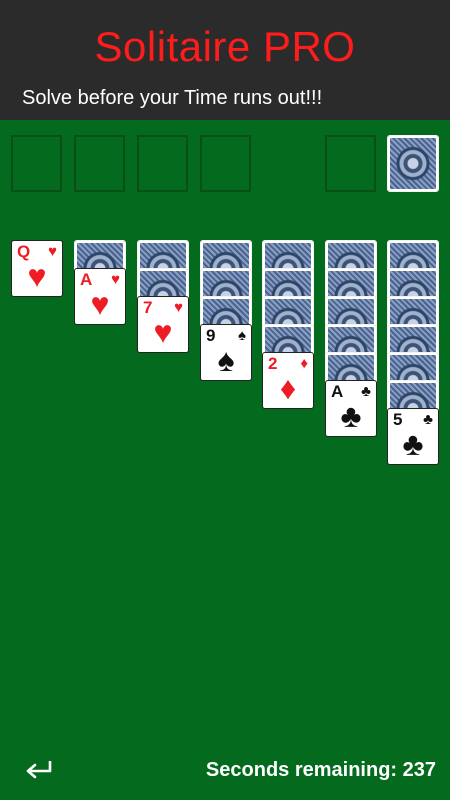 This screenshot has width=450, height=800. I want to click on app-subtitle: Solve before your Time runs out!!!, so click(172, 98).